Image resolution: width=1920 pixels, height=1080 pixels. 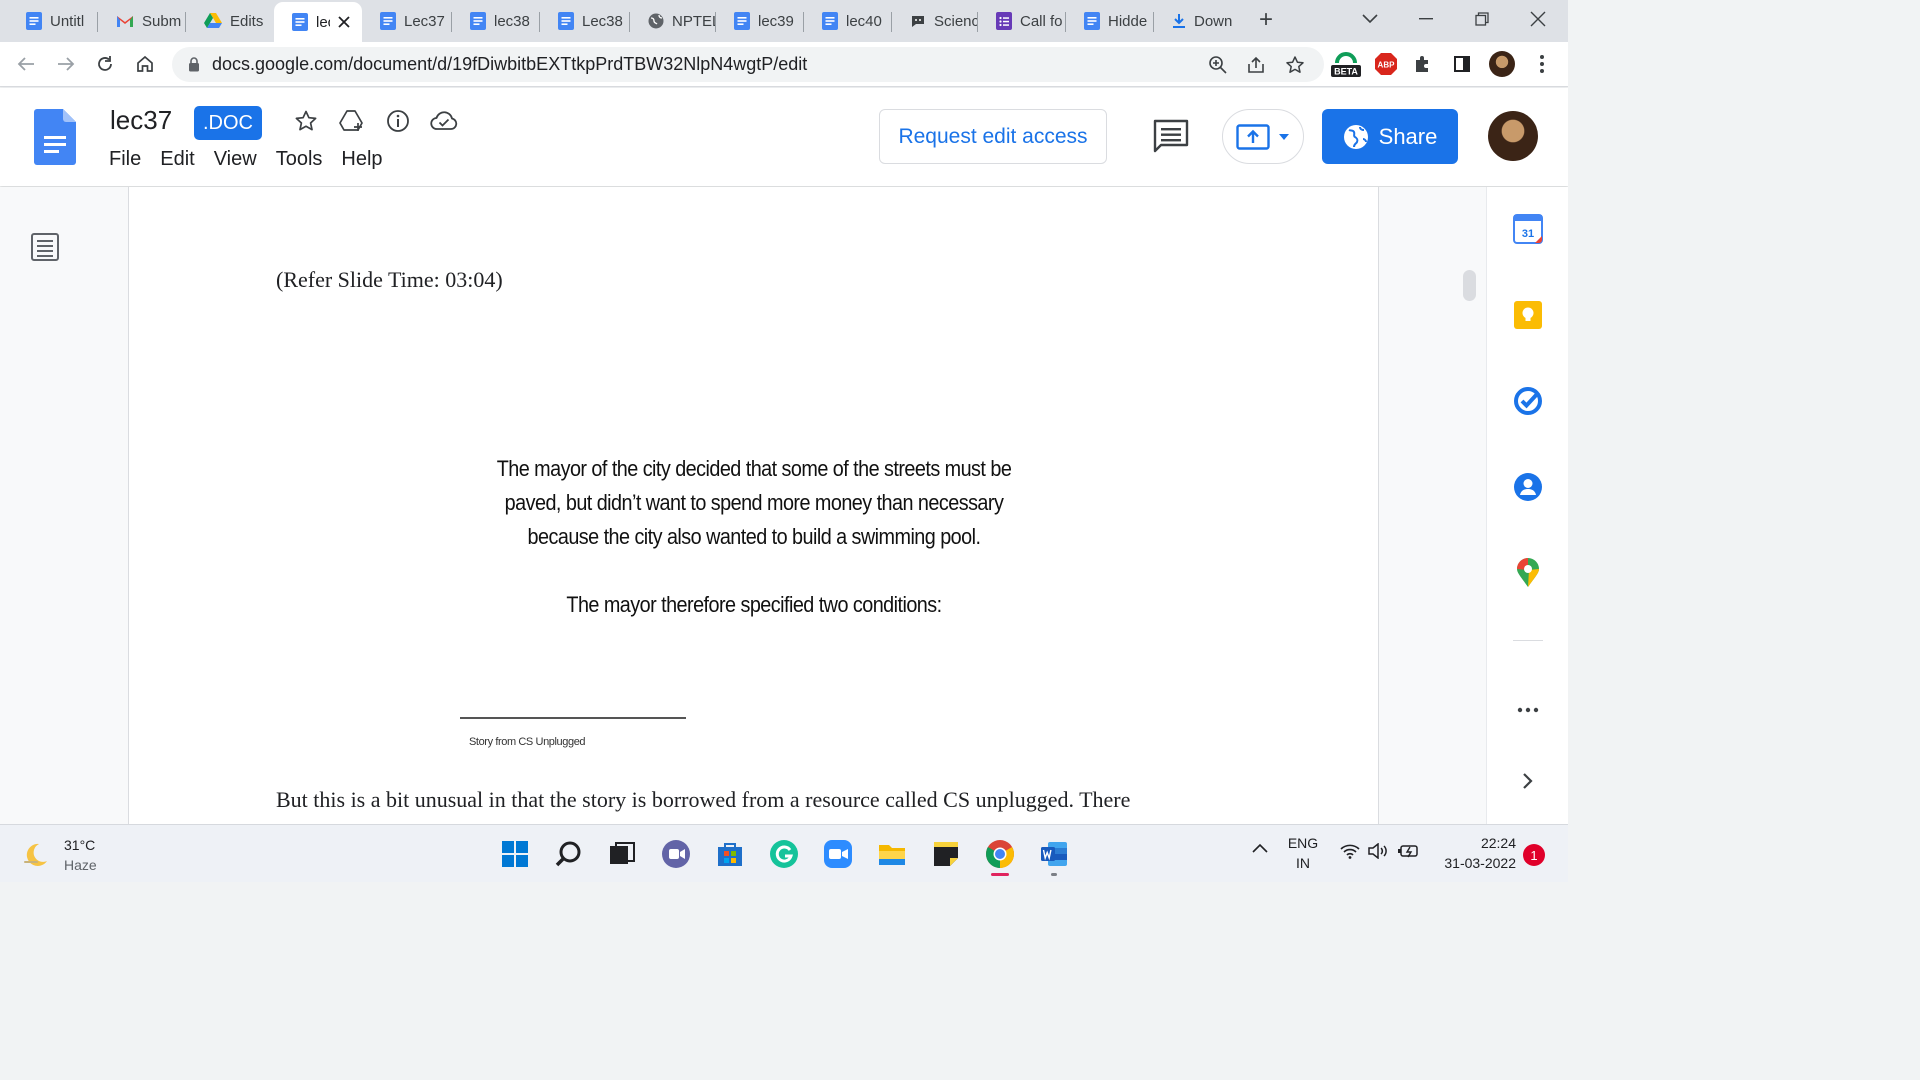 What do you see at coordinates (306, 121) in the screenshot?
I see `star-icon` at bounding box center [306, 121].